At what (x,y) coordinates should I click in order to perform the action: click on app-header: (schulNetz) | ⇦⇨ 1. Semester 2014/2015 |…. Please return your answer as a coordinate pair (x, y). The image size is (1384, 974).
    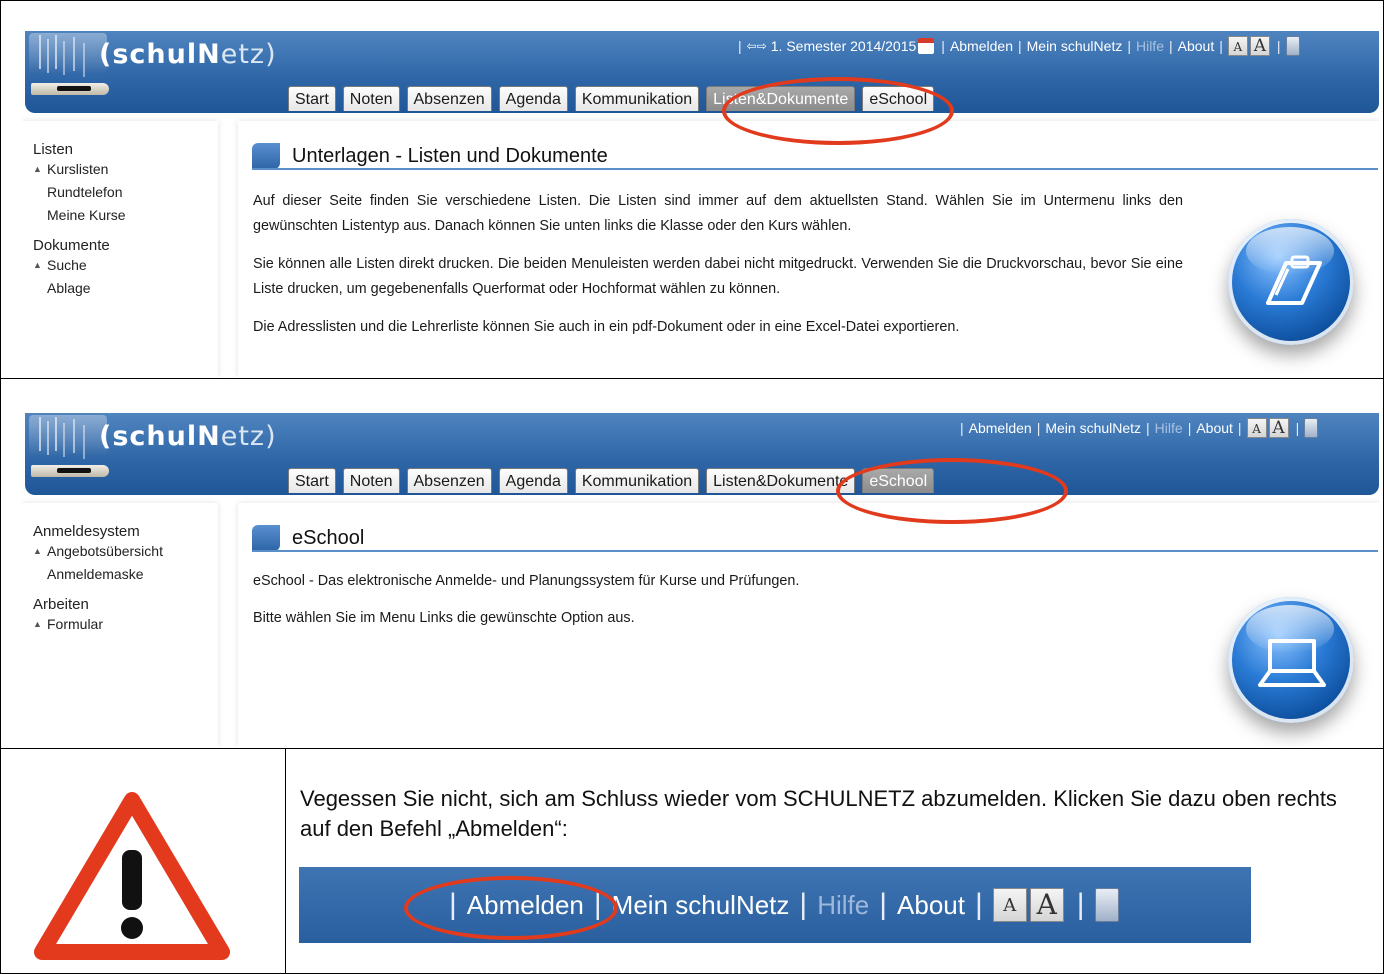
    Looking at the image, I should click on (702, 72).